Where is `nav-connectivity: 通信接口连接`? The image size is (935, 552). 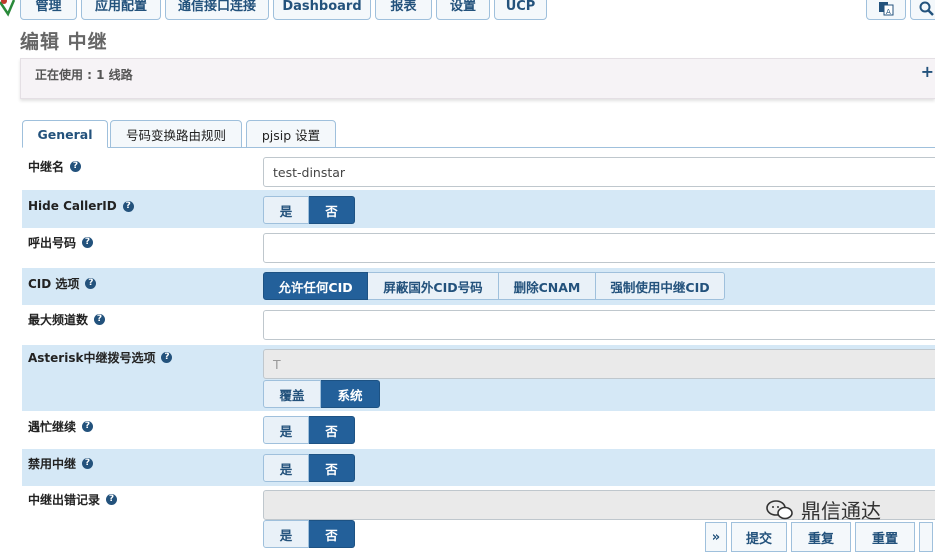
nav-connectivity: 通信接口连接 is located at coordinates (217, 10).